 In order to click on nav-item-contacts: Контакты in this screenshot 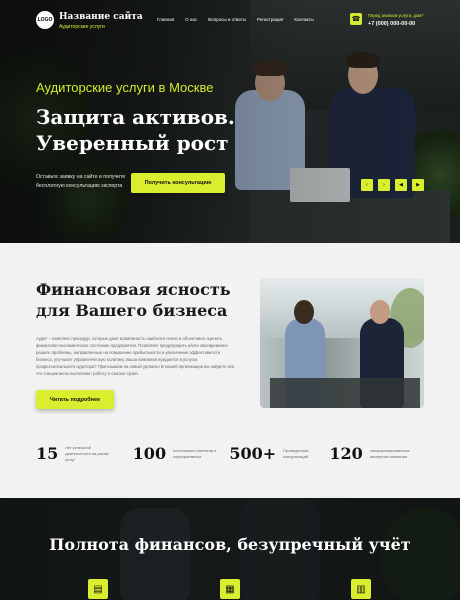, I will do `click(303, 19)`.